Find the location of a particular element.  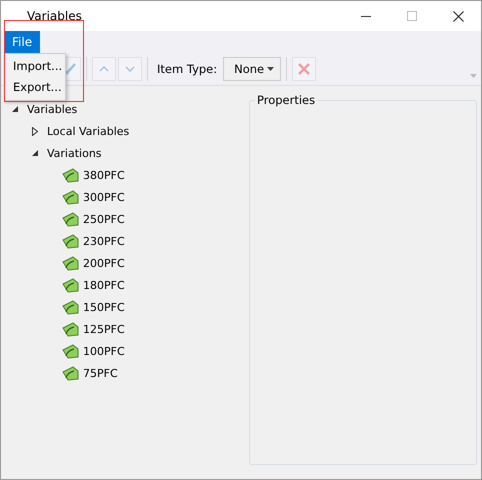

tree-item: 100PFC is located at coordinates (104, 351).